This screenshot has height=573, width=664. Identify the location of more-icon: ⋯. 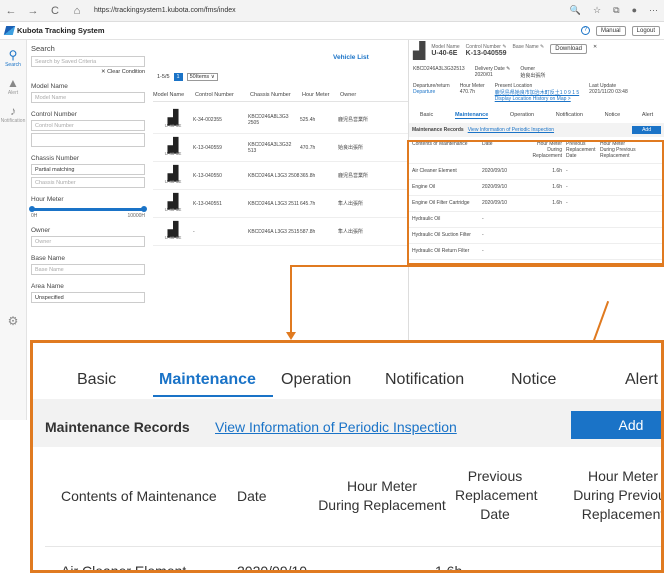
(653, 10).